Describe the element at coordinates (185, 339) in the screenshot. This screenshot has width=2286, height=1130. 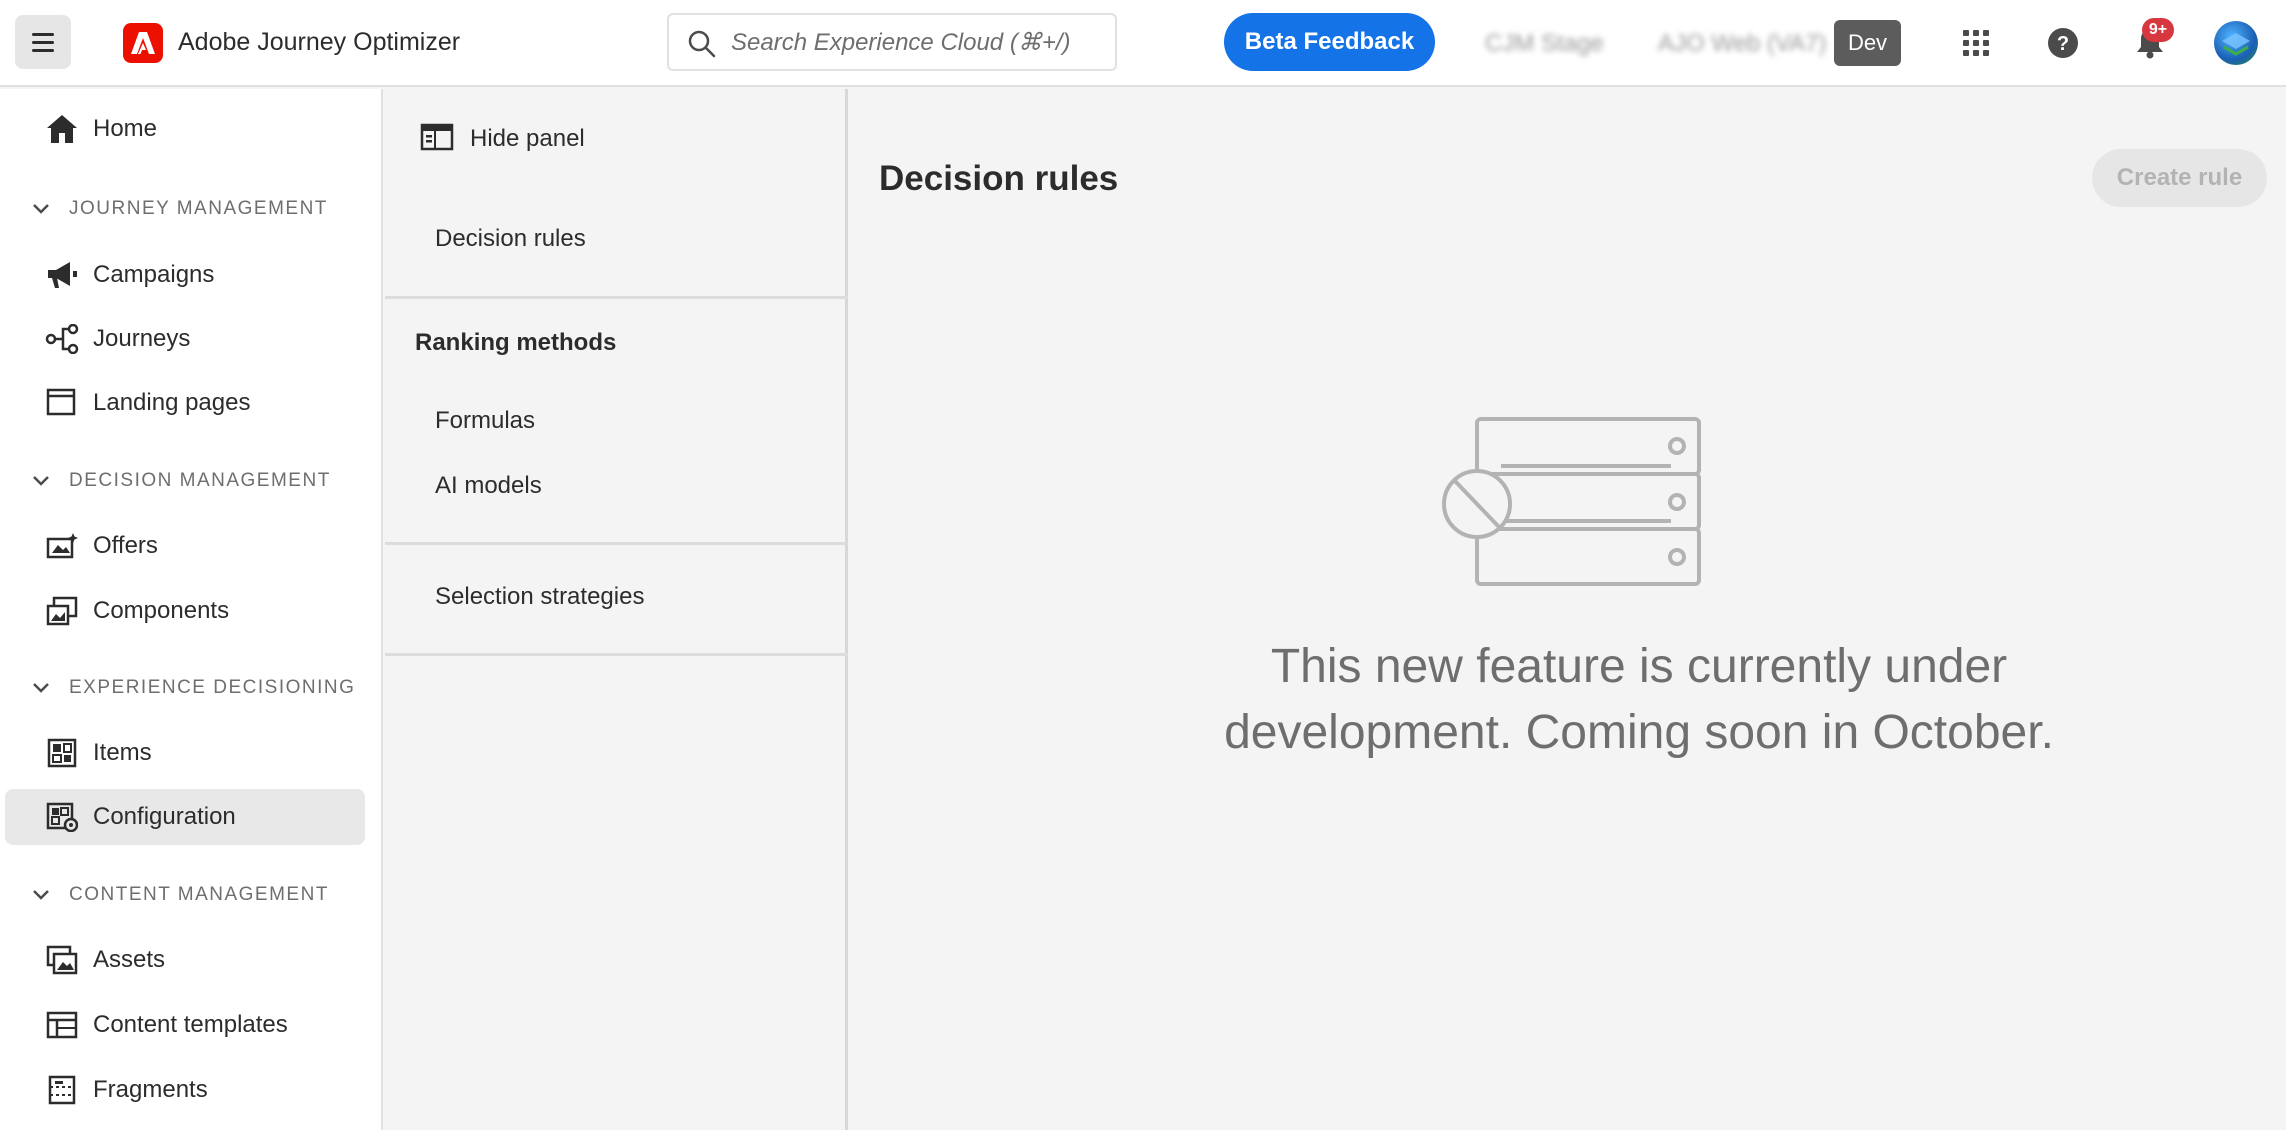
I see `nav-item-journeys: Journeys` at that location.